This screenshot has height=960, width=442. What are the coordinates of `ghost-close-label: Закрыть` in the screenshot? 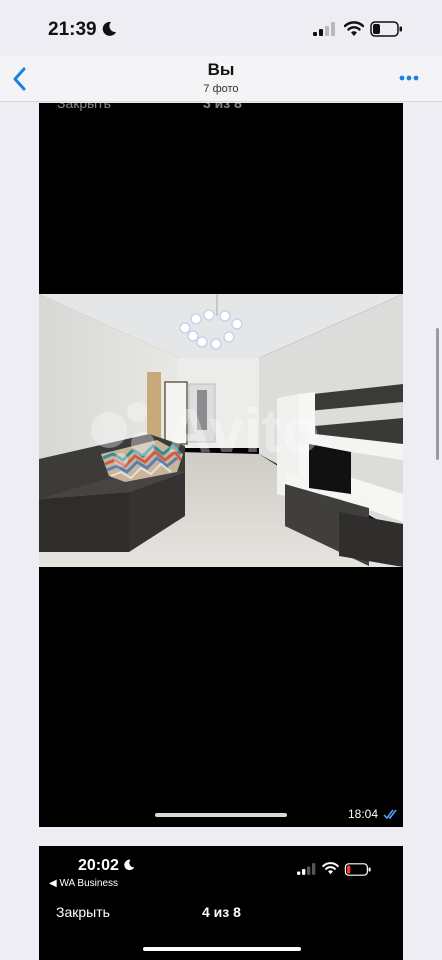 It's located at (84, 107).